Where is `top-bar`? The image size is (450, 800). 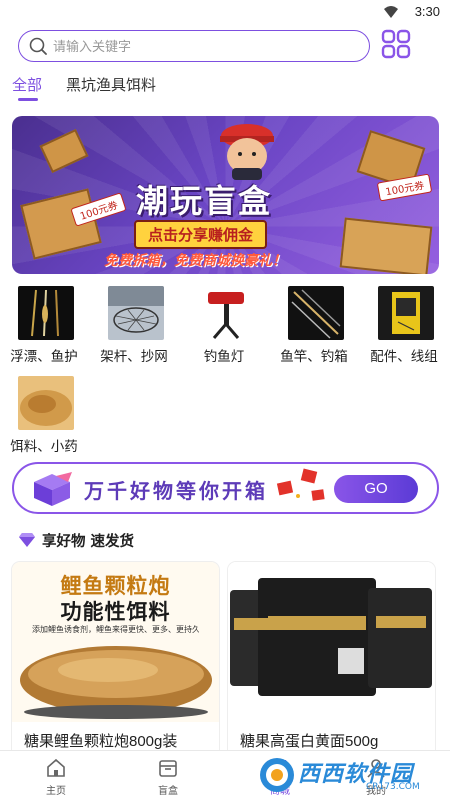
top-bar is located at coordinates (225, 47).